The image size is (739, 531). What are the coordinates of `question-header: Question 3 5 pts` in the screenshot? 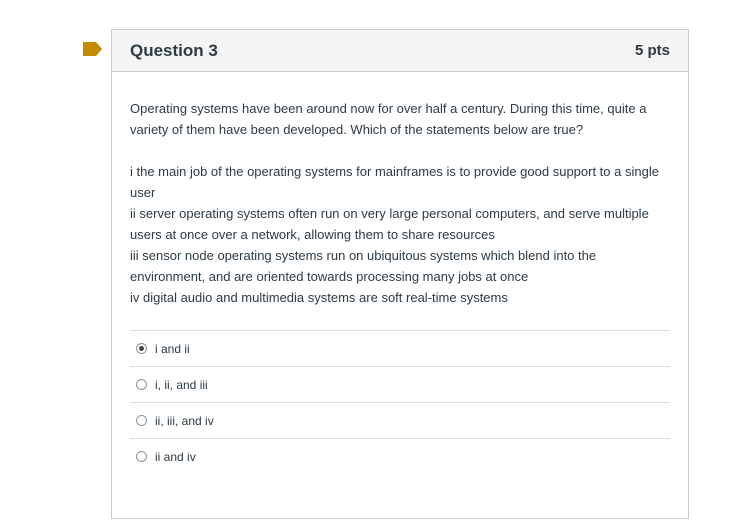 It's located at (400, 51).